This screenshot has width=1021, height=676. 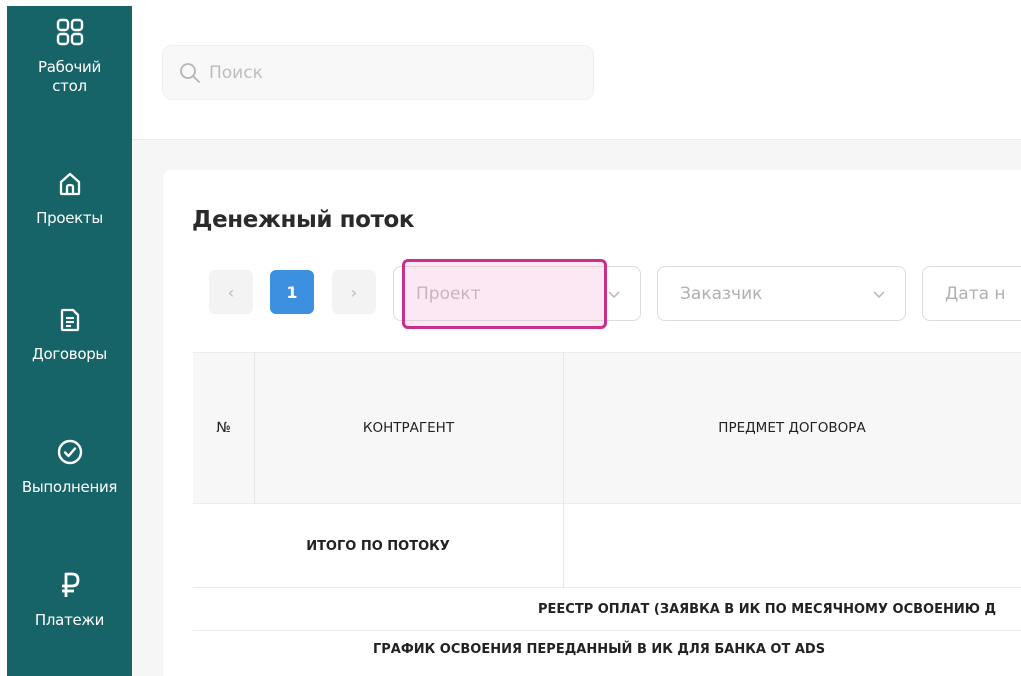 I want to click on sidebar-item-label: Рабочий стол, so click(x=69, y=76).